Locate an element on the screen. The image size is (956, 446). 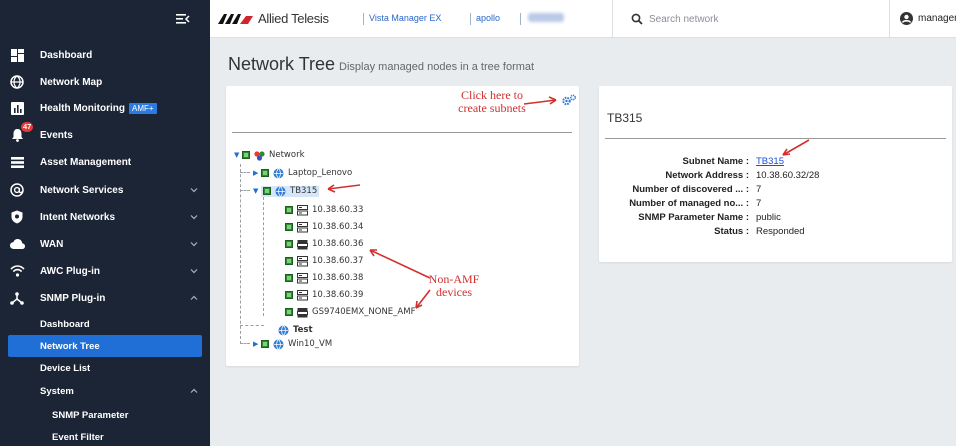
sidebar-top is located at coordinates (105, 19).